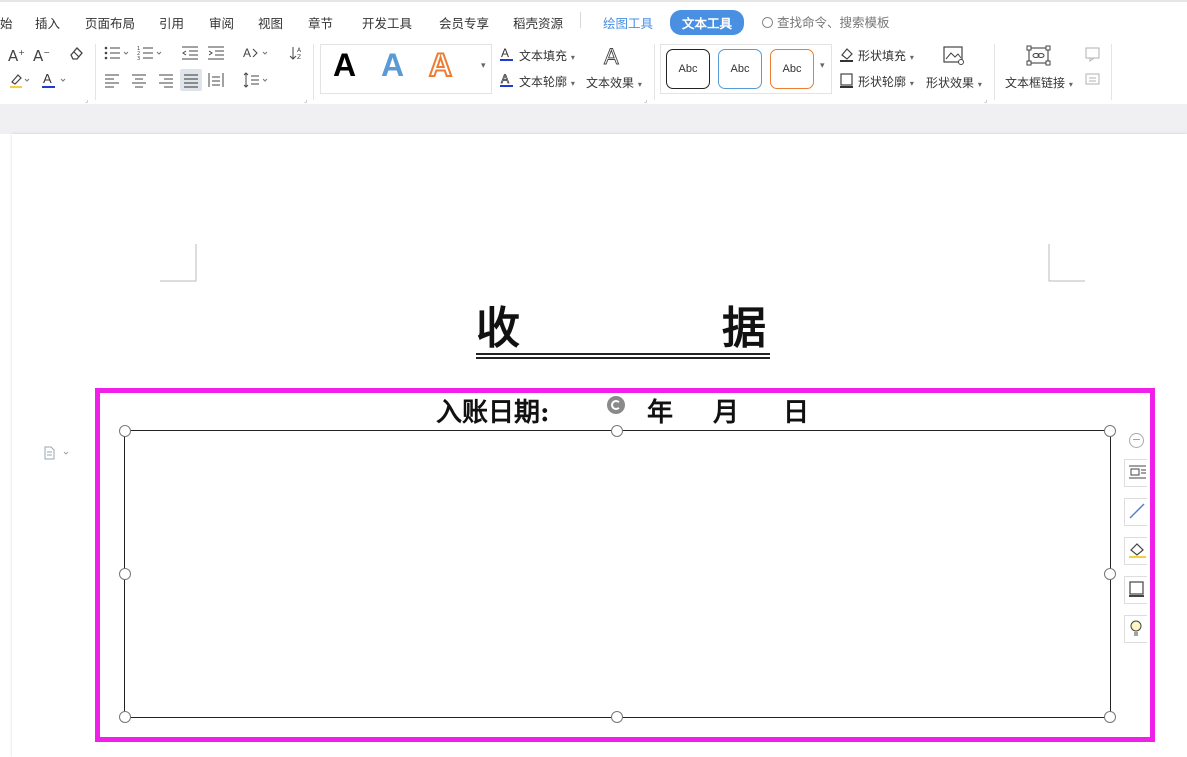  I want to click on distribute-icon, so click(216, 82).